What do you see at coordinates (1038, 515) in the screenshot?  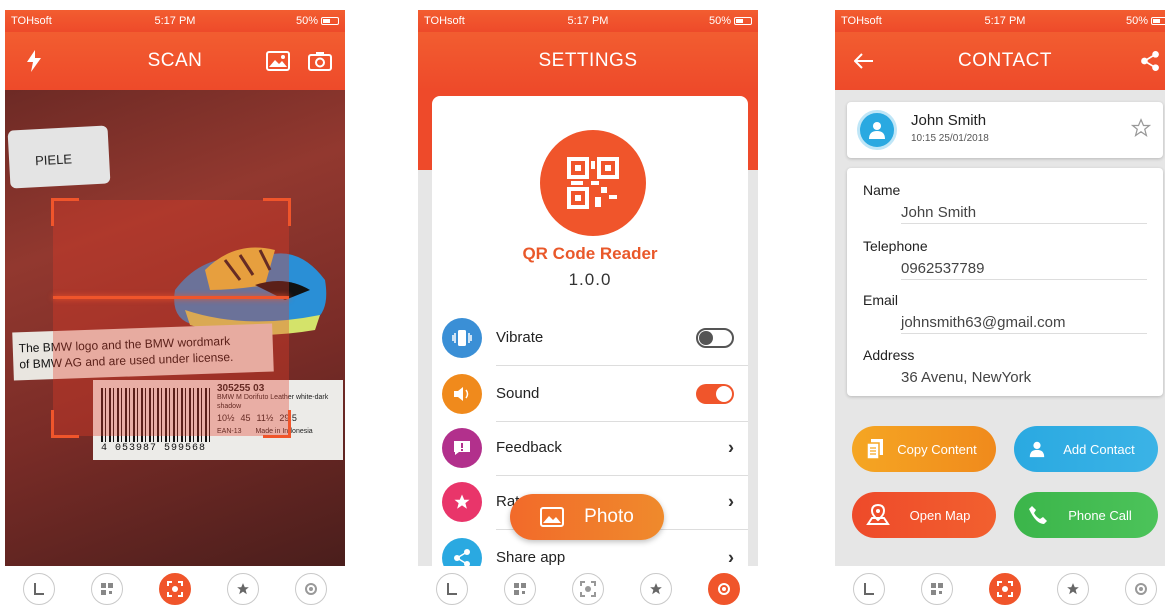 I see `phone-icon` at bounding box center [1038, 515].